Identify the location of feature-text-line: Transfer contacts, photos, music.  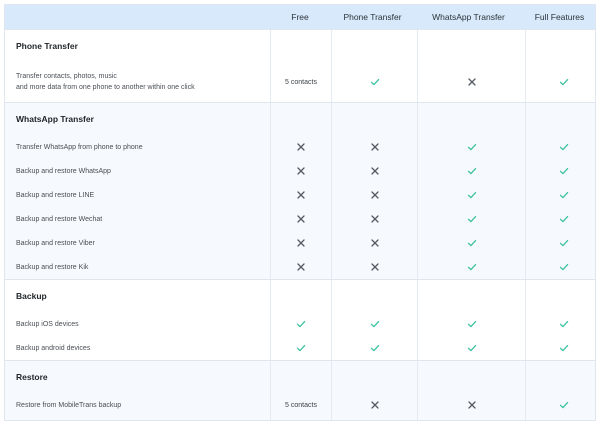
(66, 76).